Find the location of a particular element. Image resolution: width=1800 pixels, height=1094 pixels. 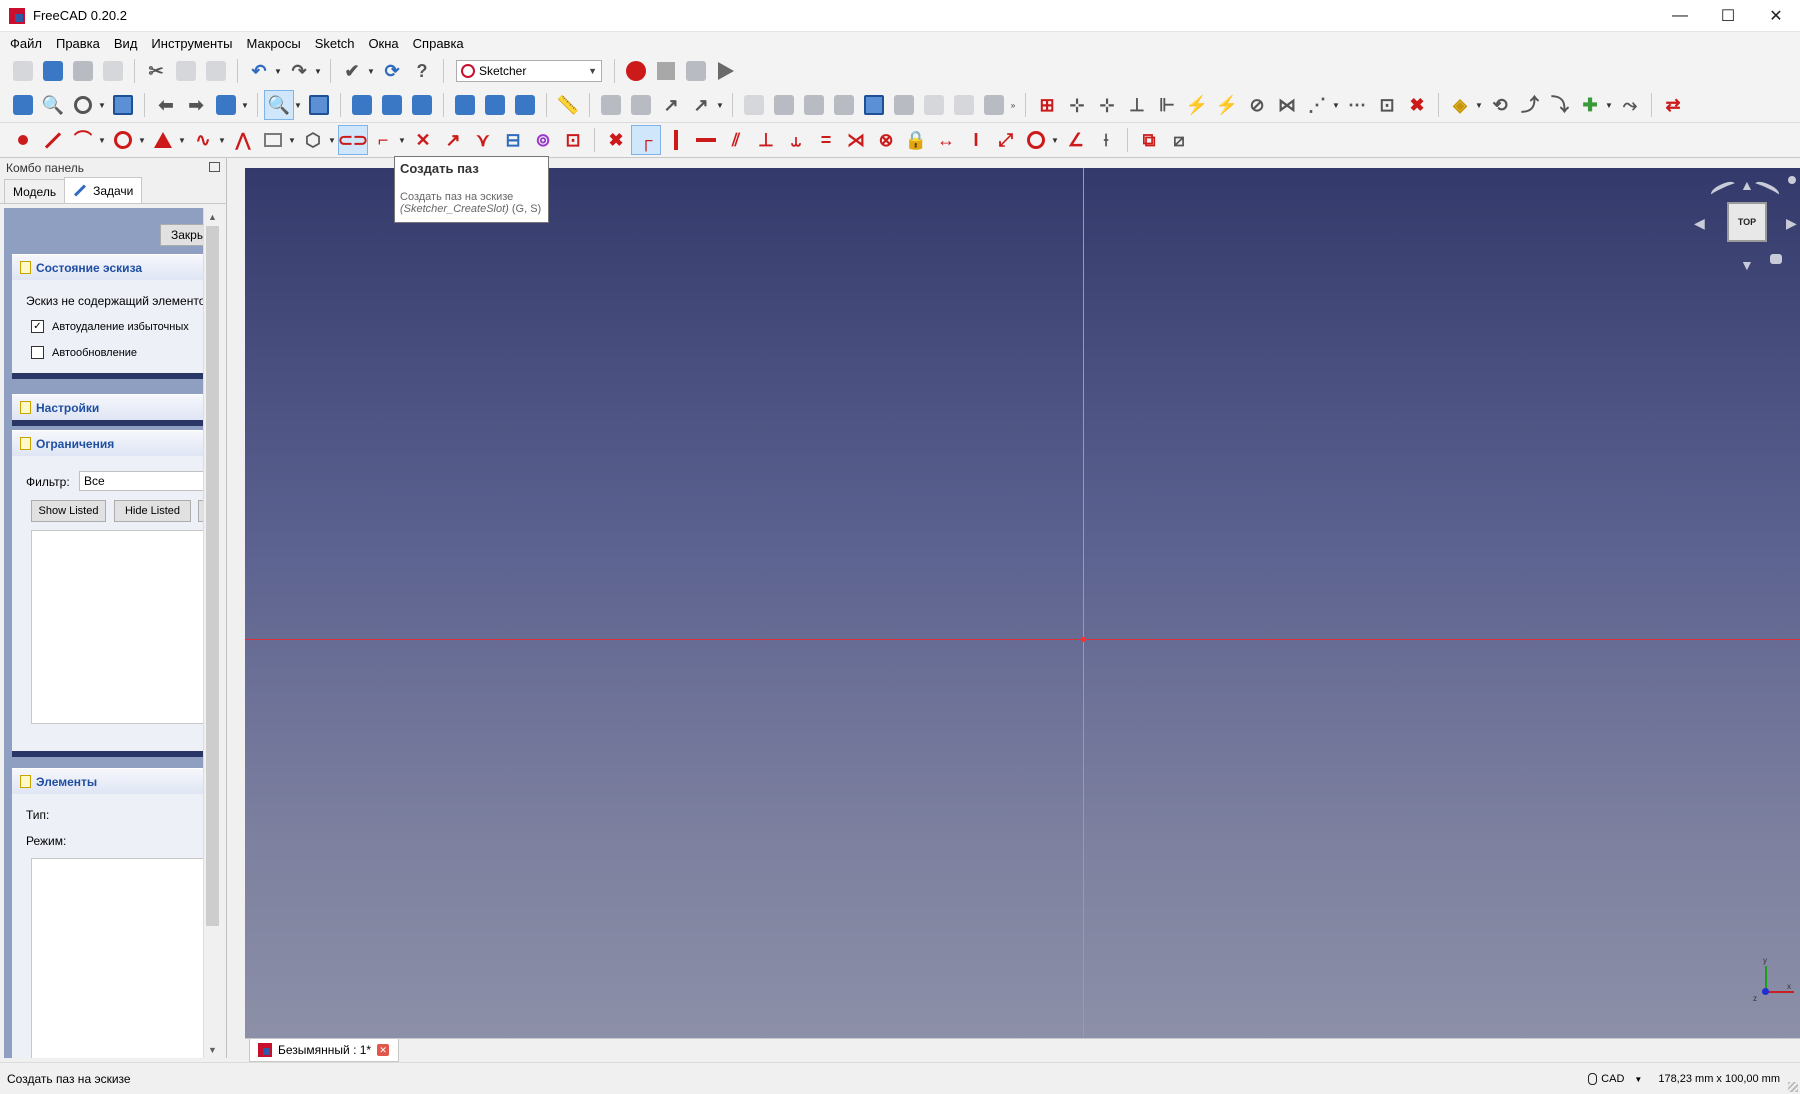

isometric-view-button is located at coordinates (319, 105).